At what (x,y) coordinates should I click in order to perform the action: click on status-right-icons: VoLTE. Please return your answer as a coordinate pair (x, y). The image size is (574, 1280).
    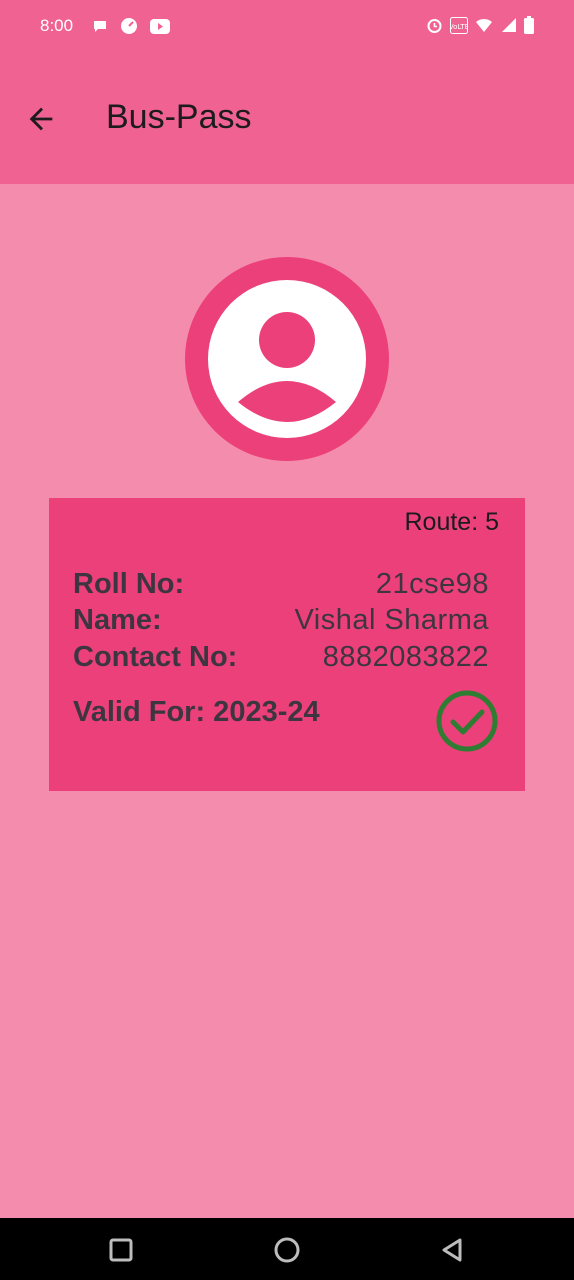
    Looking at the image, I should click on (480, 25).